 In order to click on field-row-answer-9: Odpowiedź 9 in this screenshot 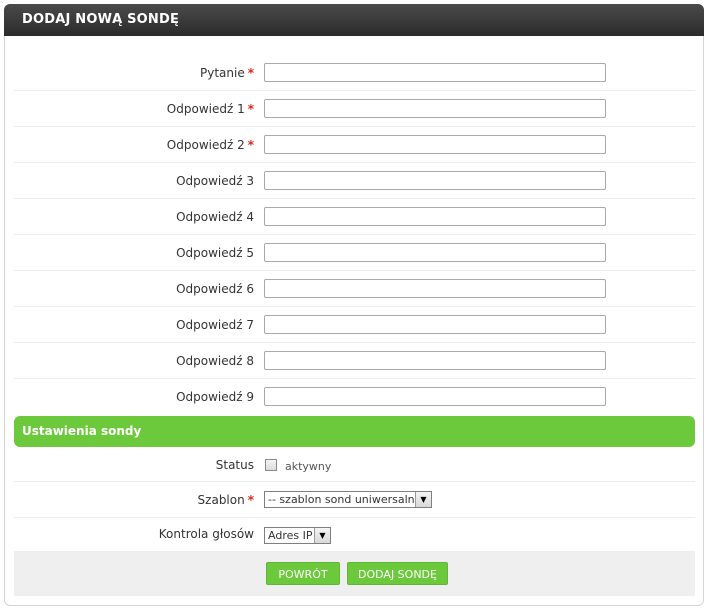, I will do `click(354, 397)`.